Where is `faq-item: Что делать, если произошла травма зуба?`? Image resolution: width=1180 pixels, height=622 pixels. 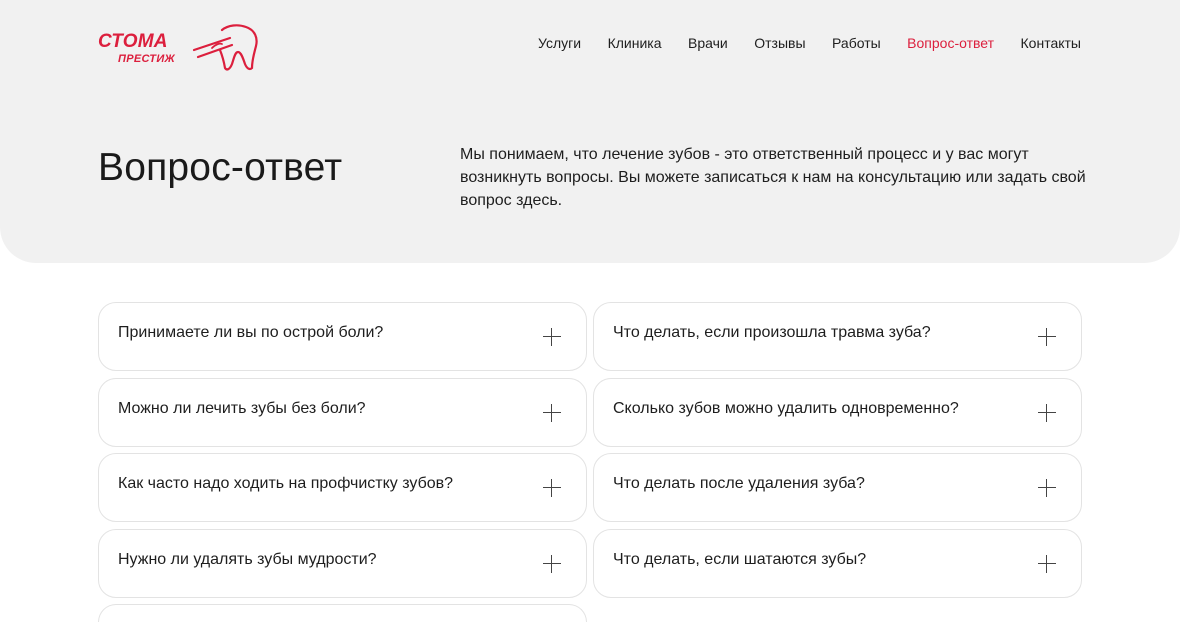 faq-item: Что делать, если произошла травма зуба? is located at coordinates (837, 336).